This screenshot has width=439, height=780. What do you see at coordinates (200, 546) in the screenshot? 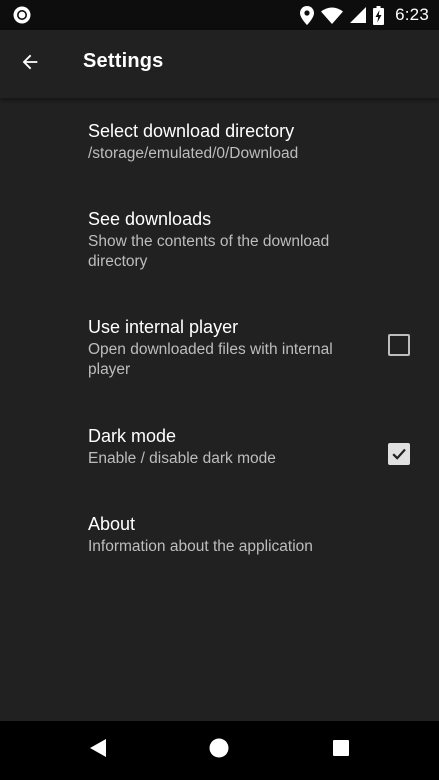
I see `setting-summary: Information about the application` at bounding box center [200, 546].